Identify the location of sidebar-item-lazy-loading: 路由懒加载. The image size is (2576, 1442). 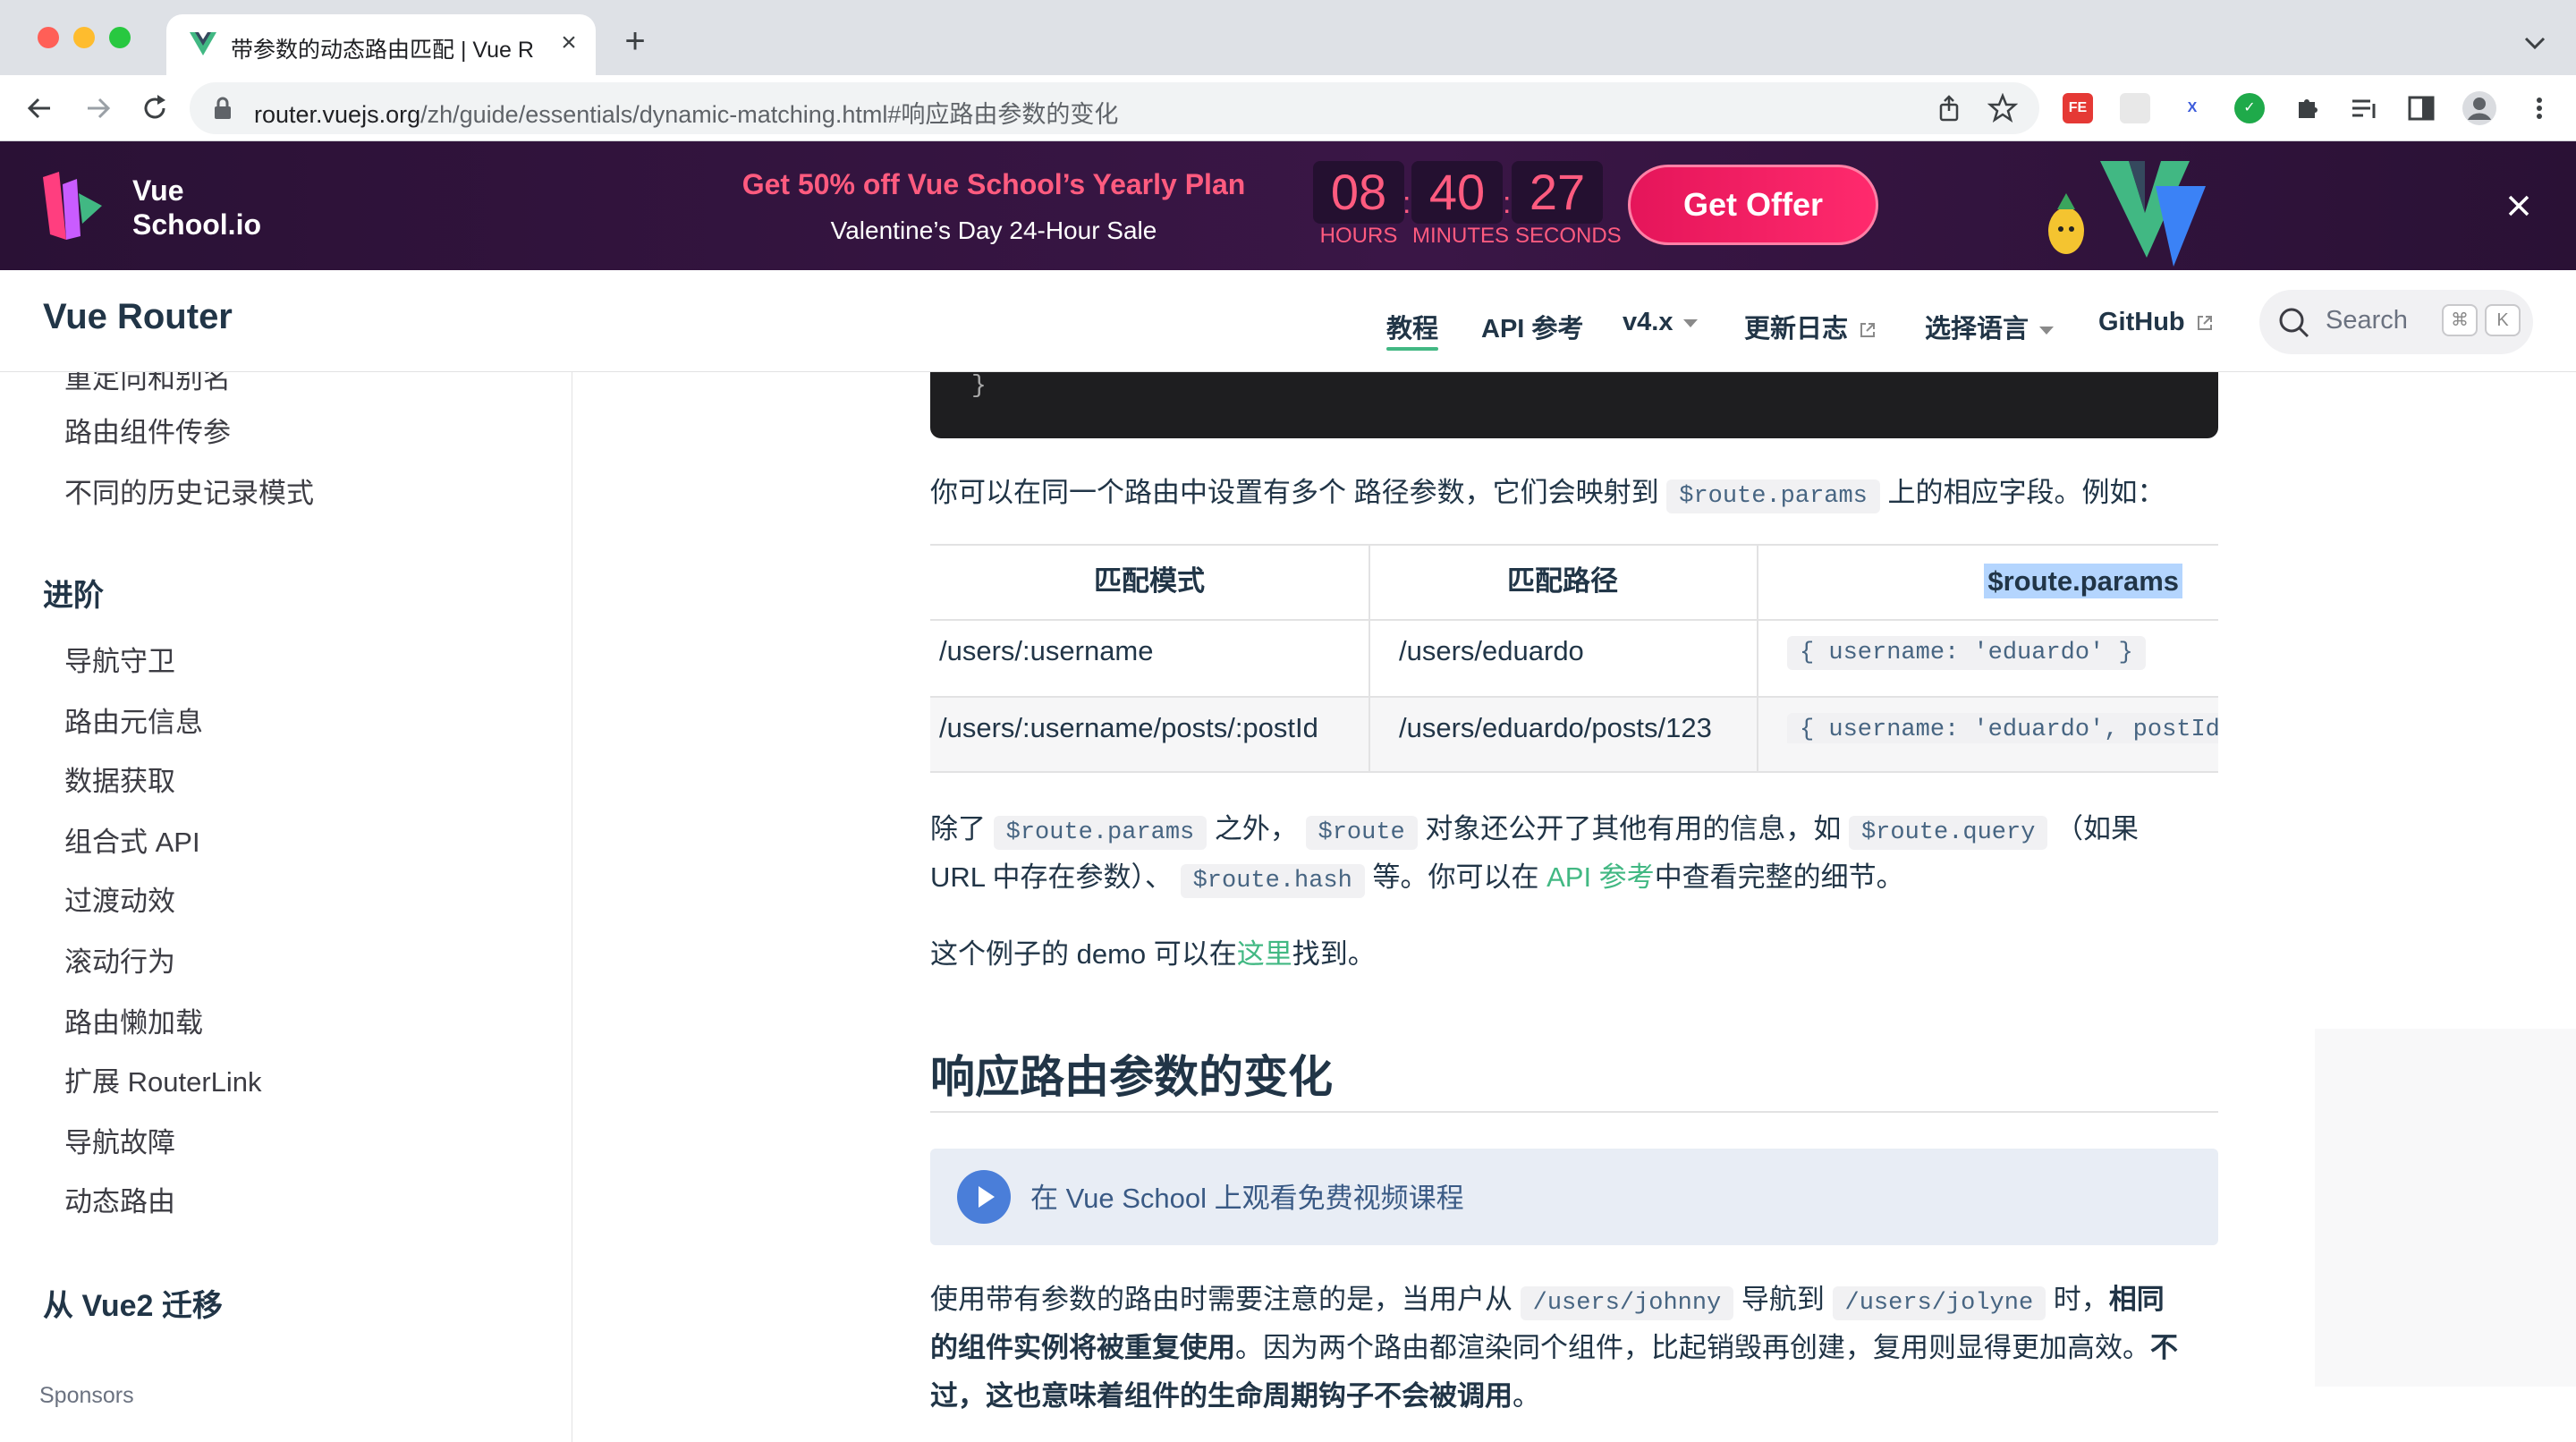
(133, 1020).